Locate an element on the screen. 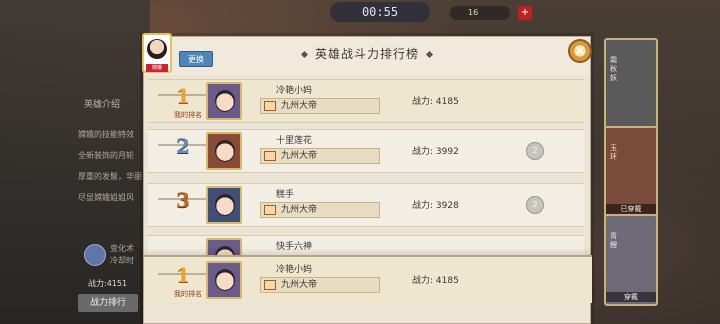 The width and height of the screenshot is (720, 324). hero-desc-line-2: 全新装饰的月轮 is located at coordinates (106, 155).